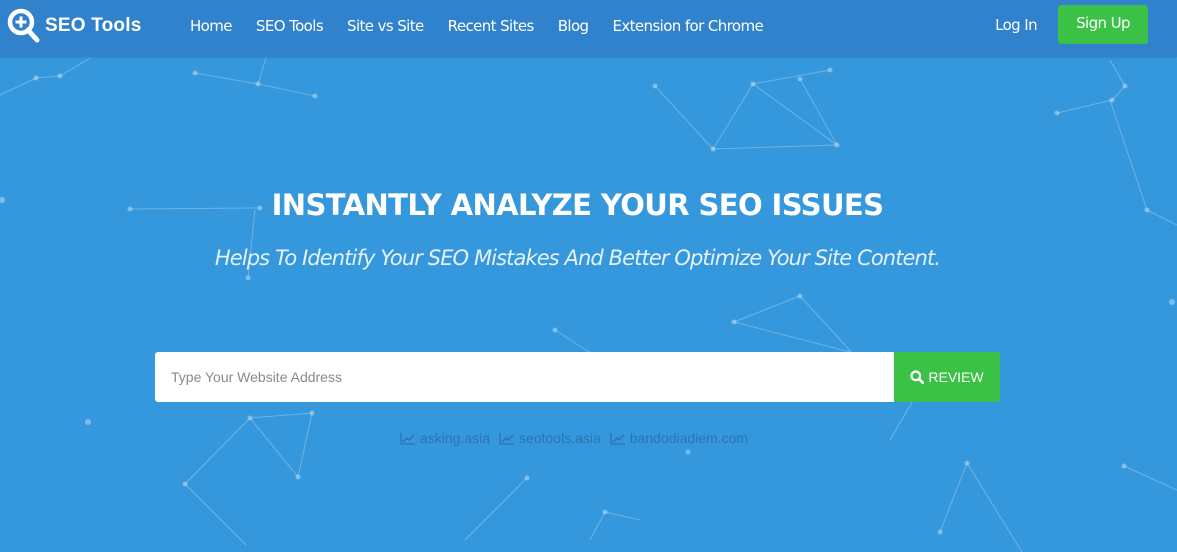  What do you see at coordinates (917, 377) in the screenshot?
I see `search-icon` at bounding box center [917, 377].